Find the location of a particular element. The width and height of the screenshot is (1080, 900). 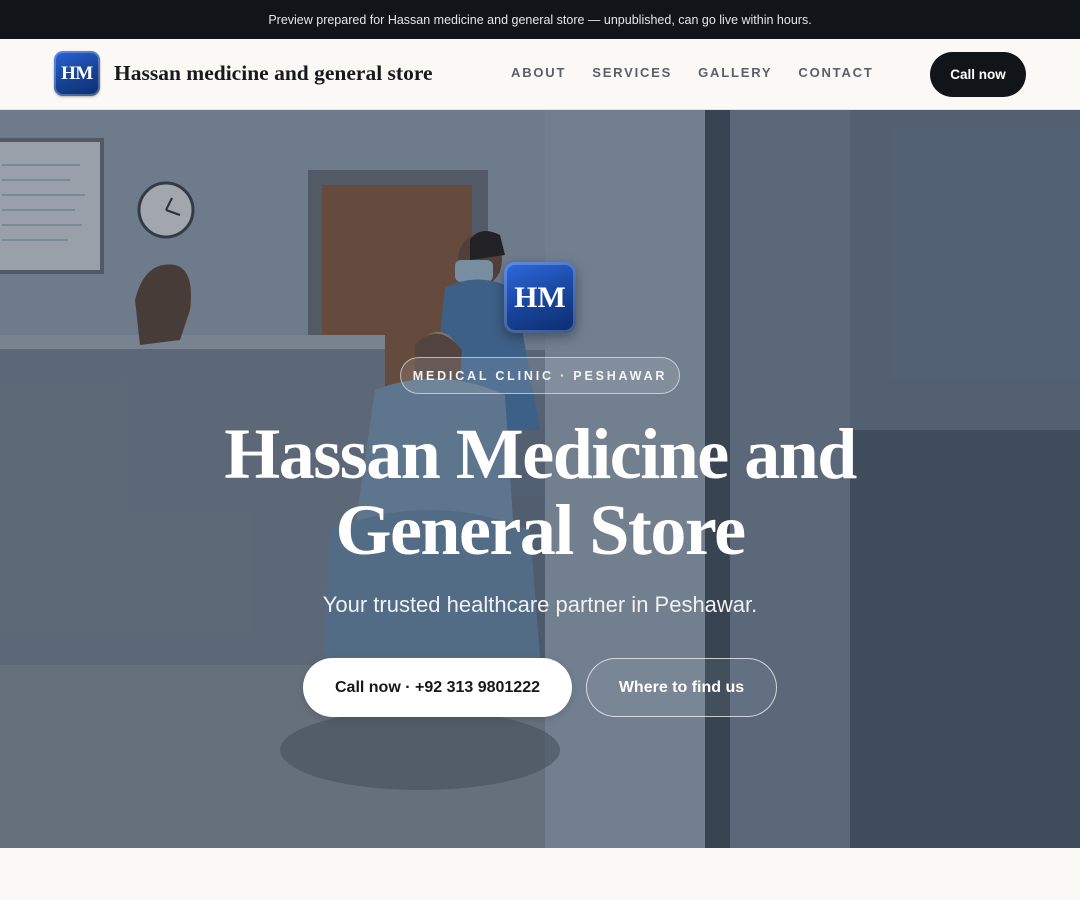

brand-name: Hassan medicine and general store is located at coordinates (273, 73).